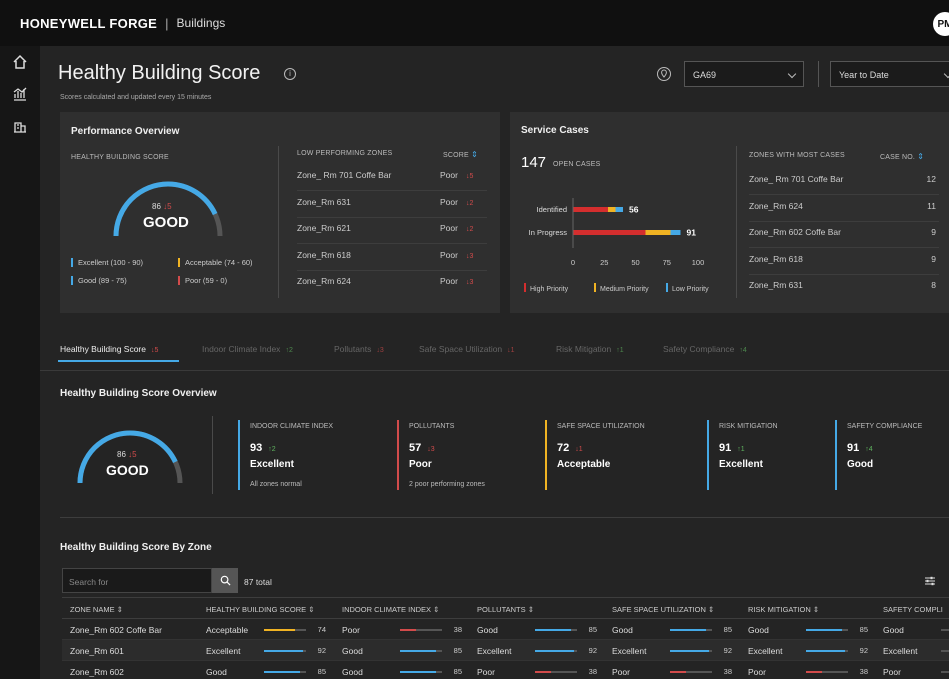  What do you see at coordinates (705, 349) in the screenshot?
I see `tab-5: Safety Compliance ↑4` at bounding box center [705, 349].